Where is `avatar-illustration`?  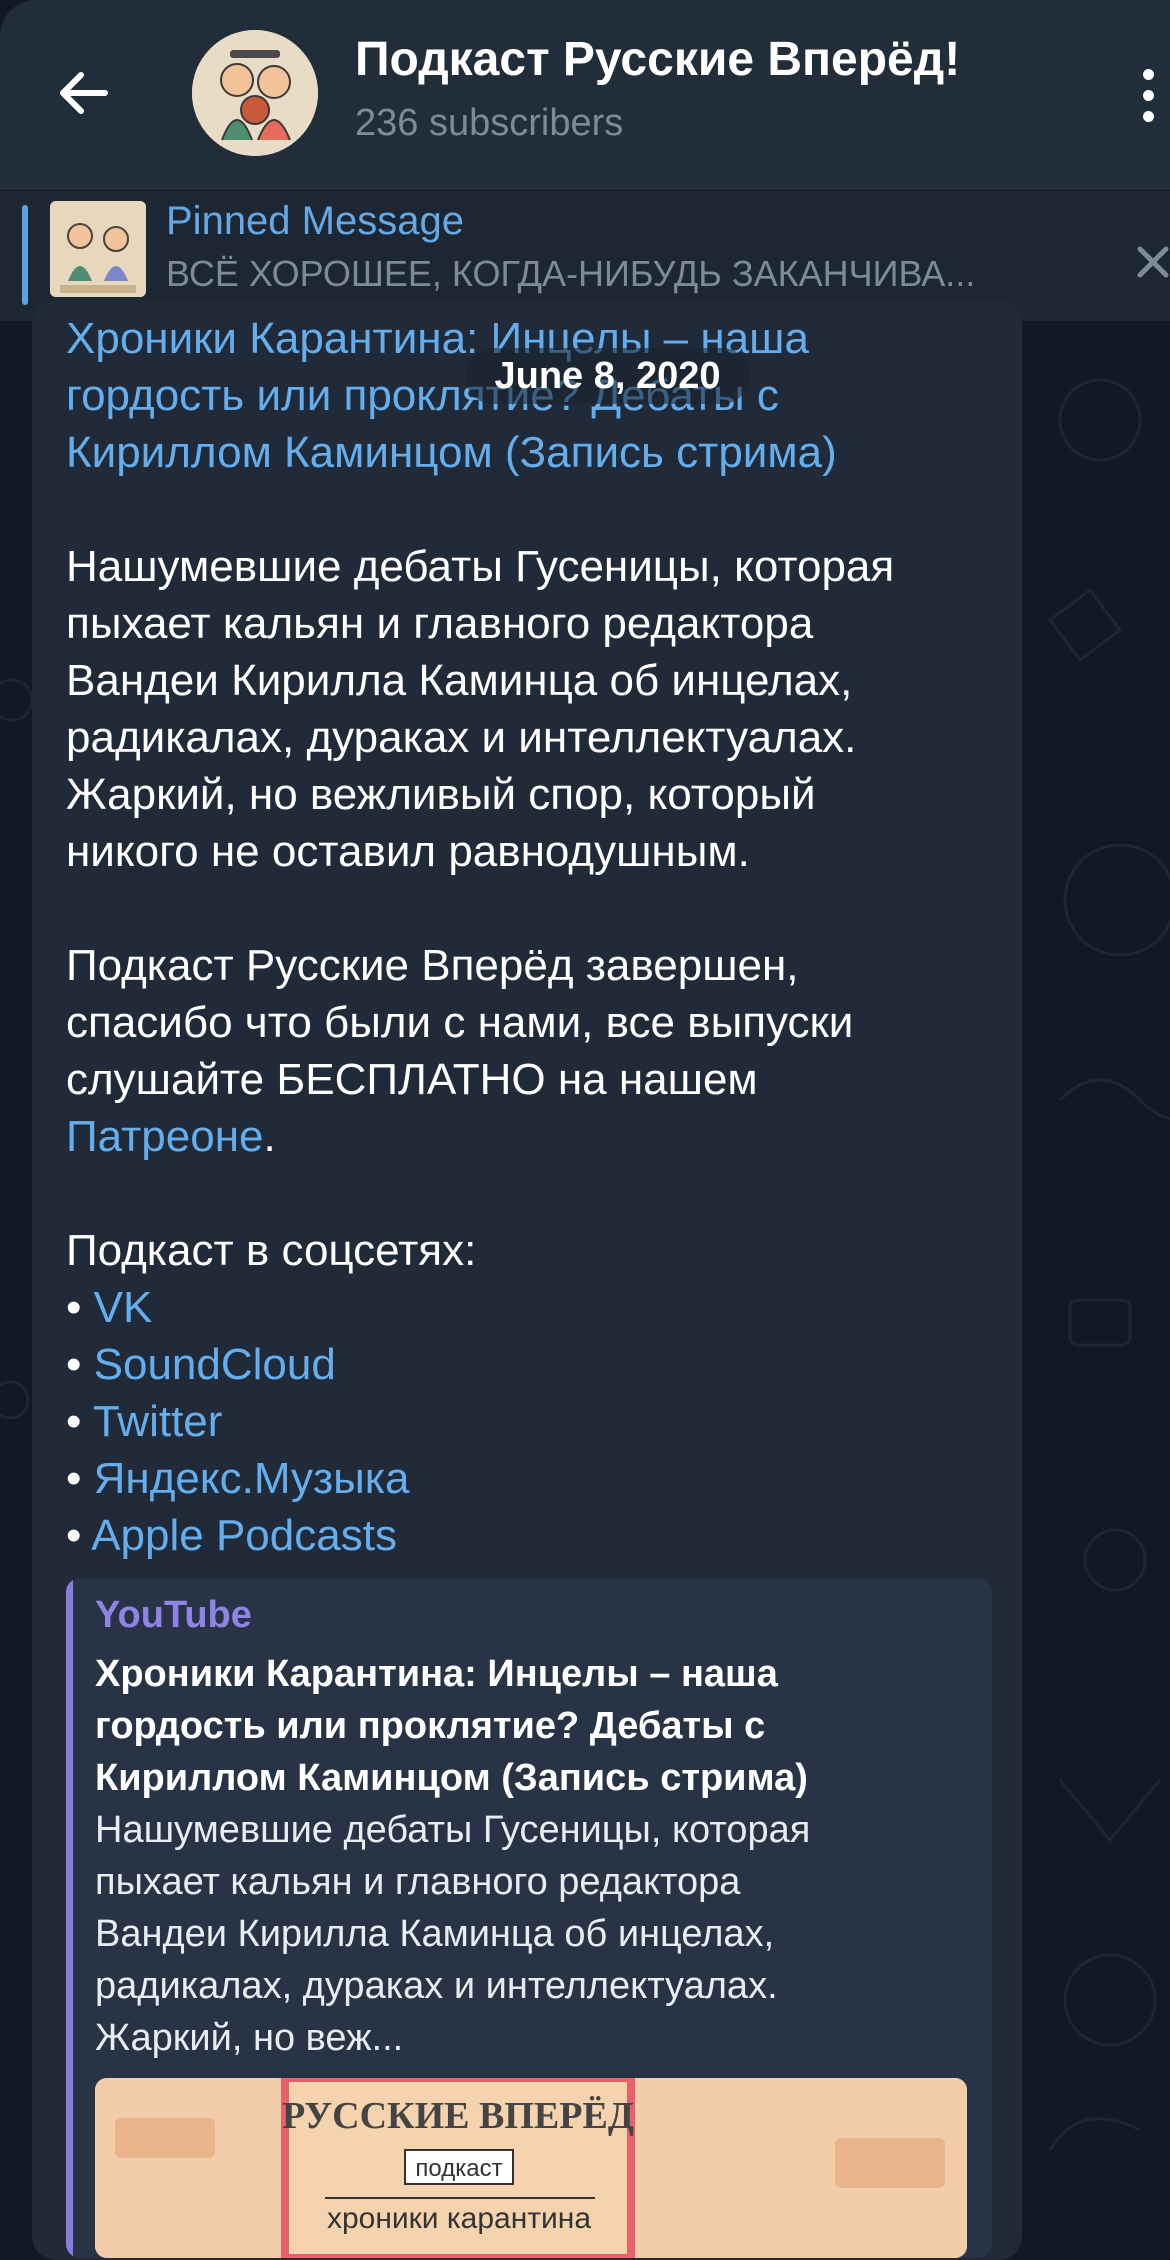
avatar-illustration is located at coordinates (255, 93).